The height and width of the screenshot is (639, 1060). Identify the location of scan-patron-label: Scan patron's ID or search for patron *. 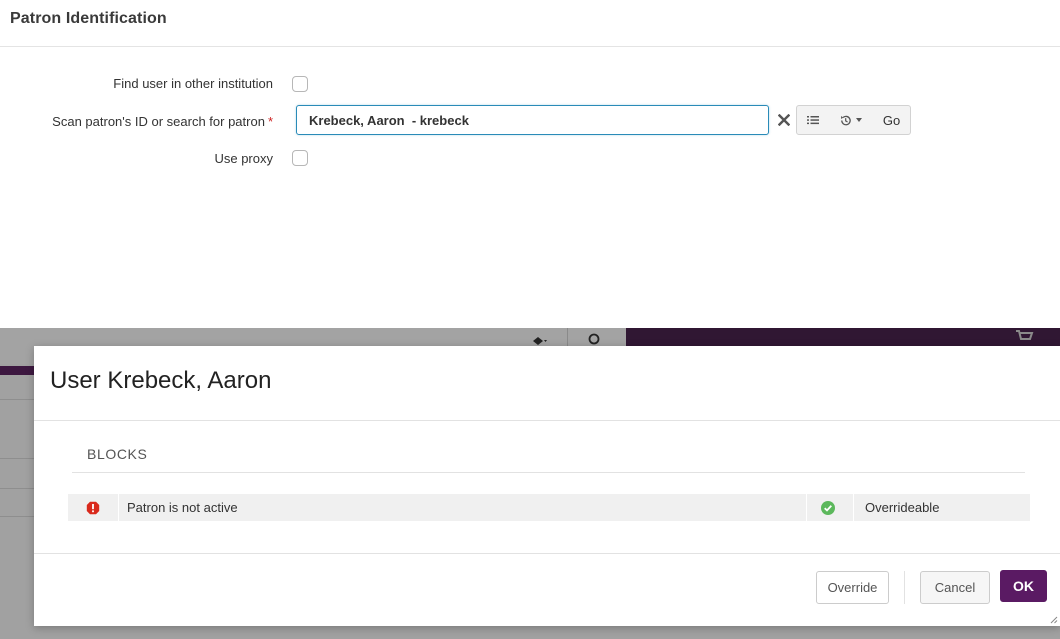
(162, 121).